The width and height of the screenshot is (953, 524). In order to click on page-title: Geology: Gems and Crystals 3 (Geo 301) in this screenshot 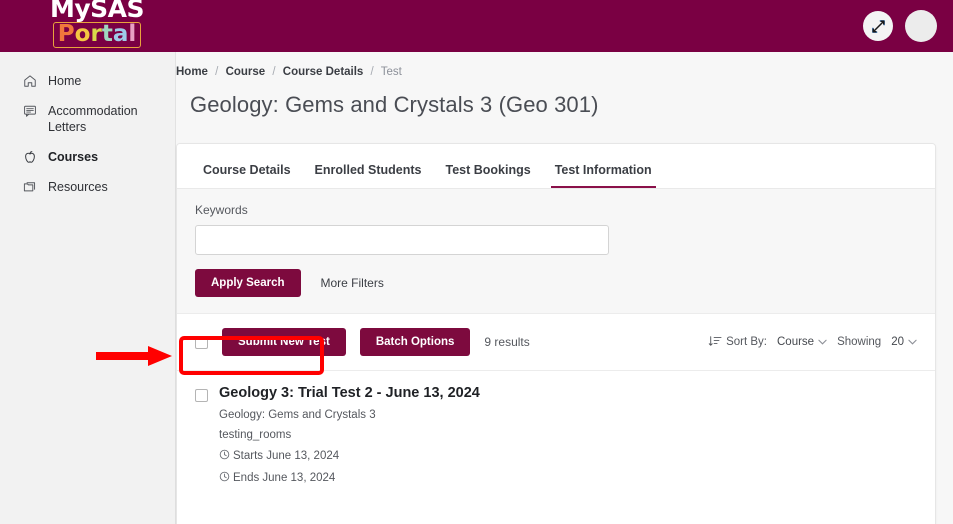, I will do `click(394, 104)`.